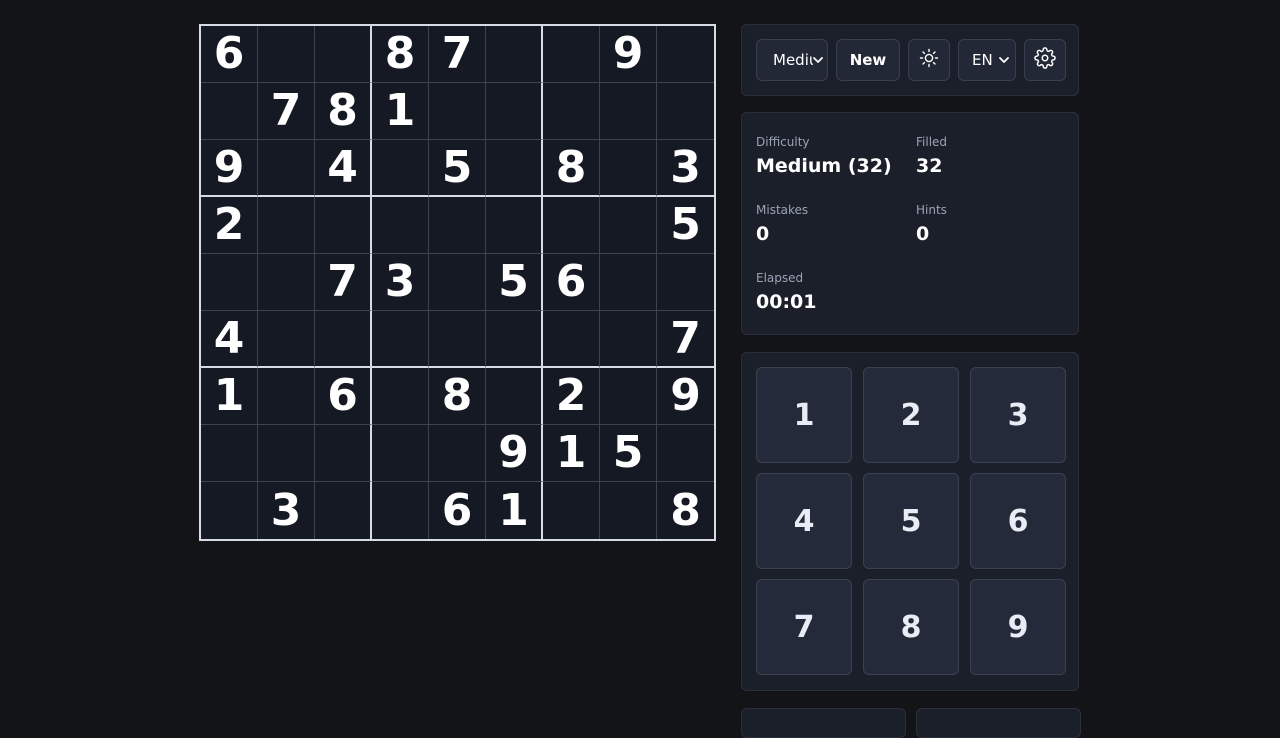 This screenshot has width=1280, height=738. I want to click on board-cell-r1c5: 7, so click(457, 54).